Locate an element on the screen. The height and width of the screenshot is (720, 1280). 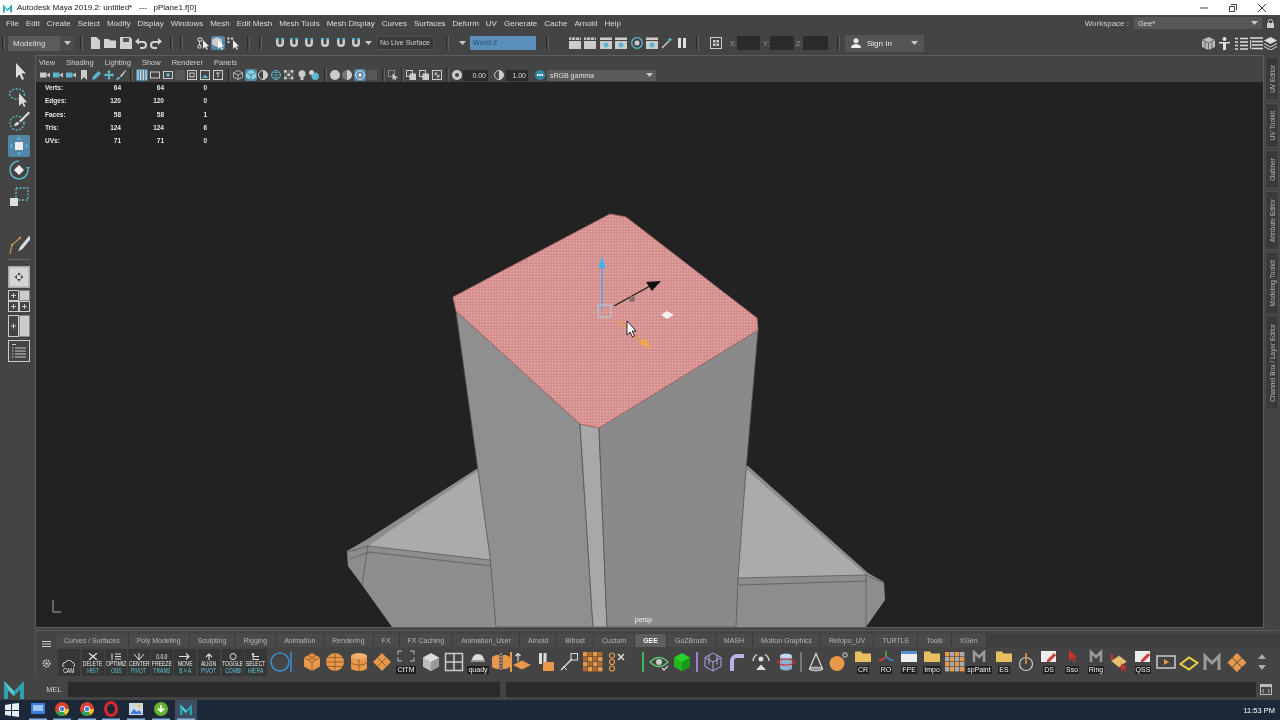
pause-icon is located at coordinates (682, 43).